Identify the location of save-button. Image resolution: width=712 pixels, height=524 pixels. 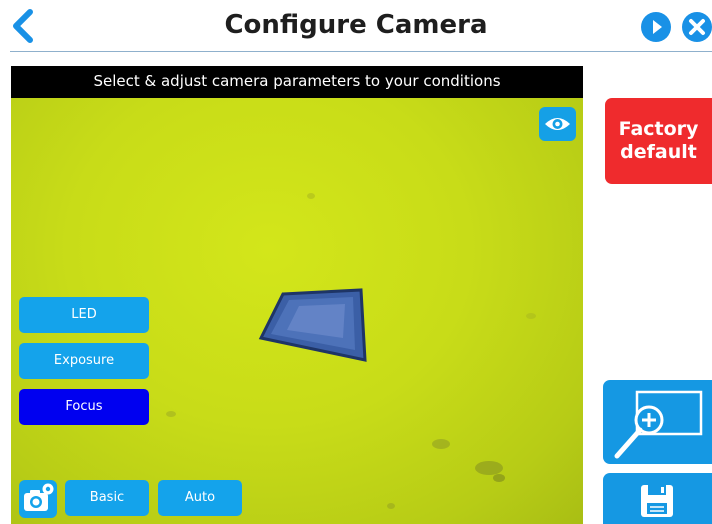
(657, 498).